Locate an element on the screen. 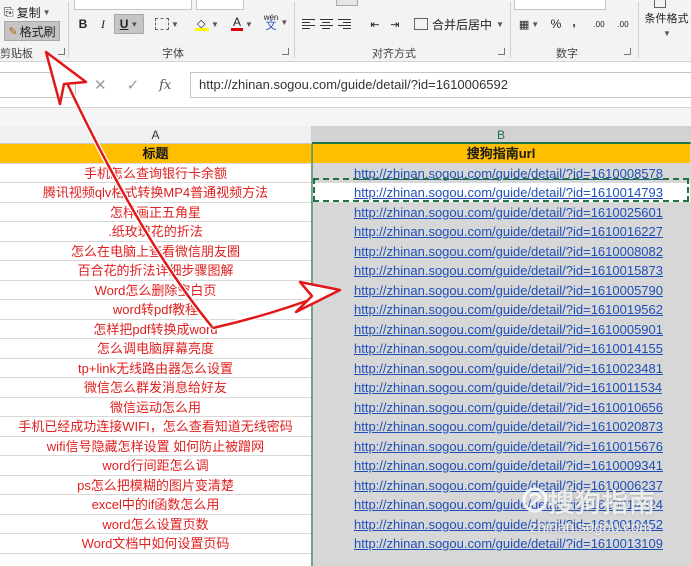 The image size is (691, 566). title-cell: Word文档中如何设置页码 is located at coordinates (156, 544).